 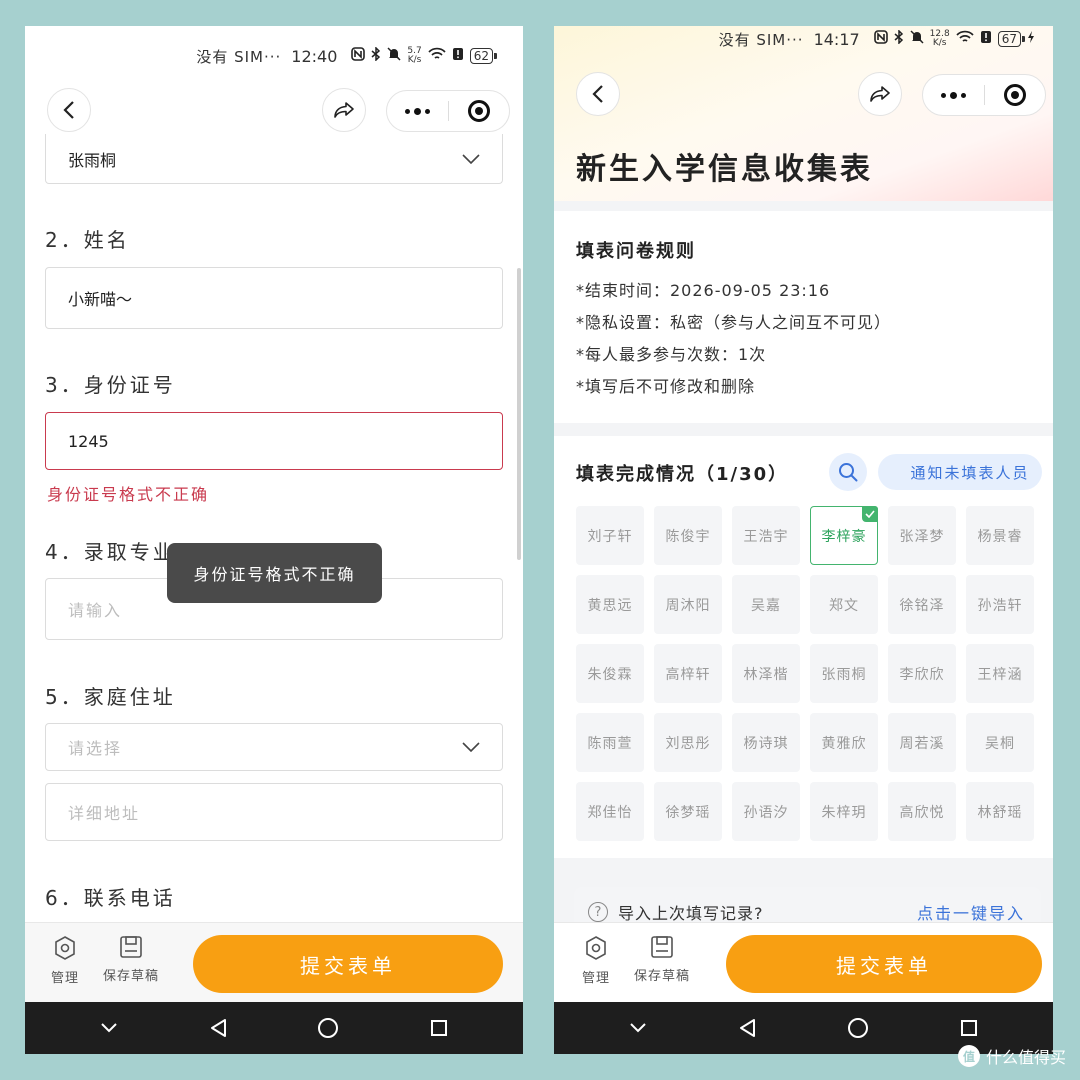 What do you see at coordinates (610, 604) in the screenshot?
I see `name-cell: 黄思远` at bounding box center [610, 604].